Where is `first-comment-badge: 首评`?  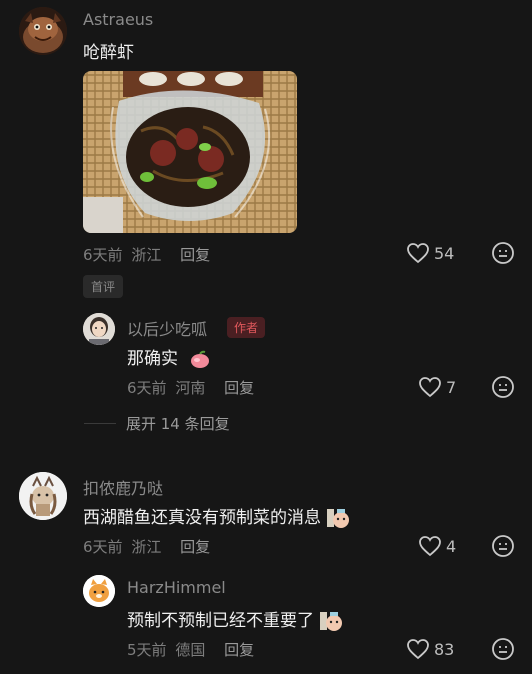 first-comment-badge: 首评 is located at coordinates (103, 286).